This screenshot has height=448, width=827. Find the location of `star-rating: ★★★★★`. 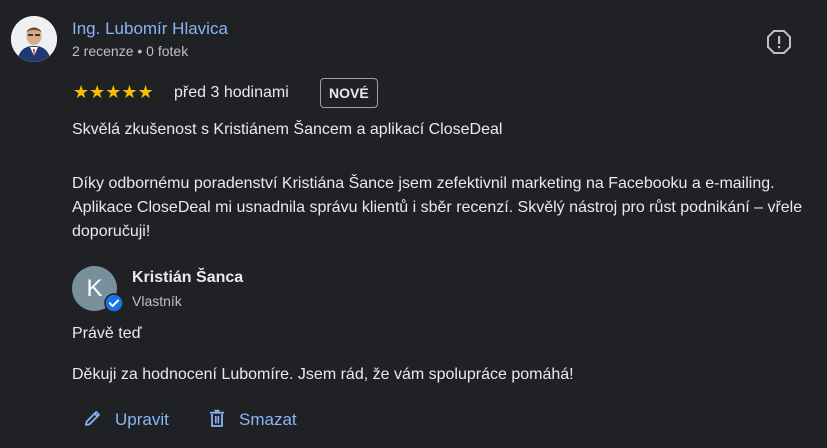

star-rating: ★★★★★ is located at coordinates (113, 92).